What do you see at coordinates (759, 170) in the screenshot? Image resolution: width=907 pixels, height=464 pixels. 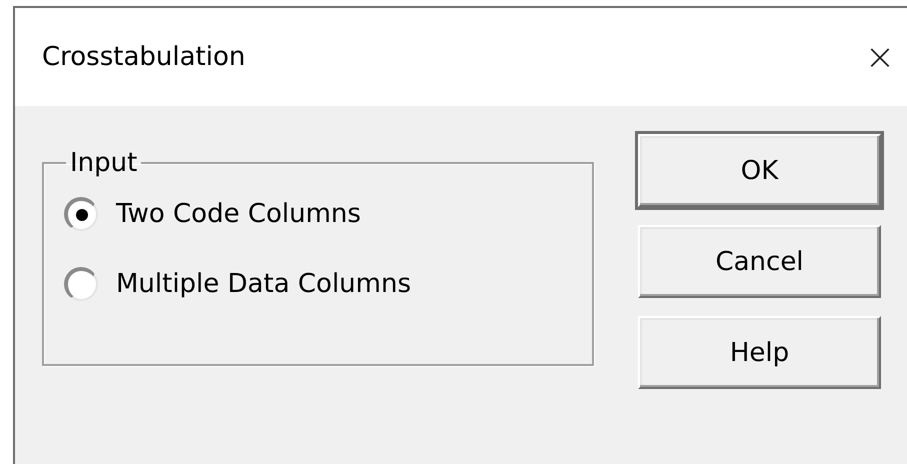 I see `dialog-button: OK` at bounding box center [759, 170].